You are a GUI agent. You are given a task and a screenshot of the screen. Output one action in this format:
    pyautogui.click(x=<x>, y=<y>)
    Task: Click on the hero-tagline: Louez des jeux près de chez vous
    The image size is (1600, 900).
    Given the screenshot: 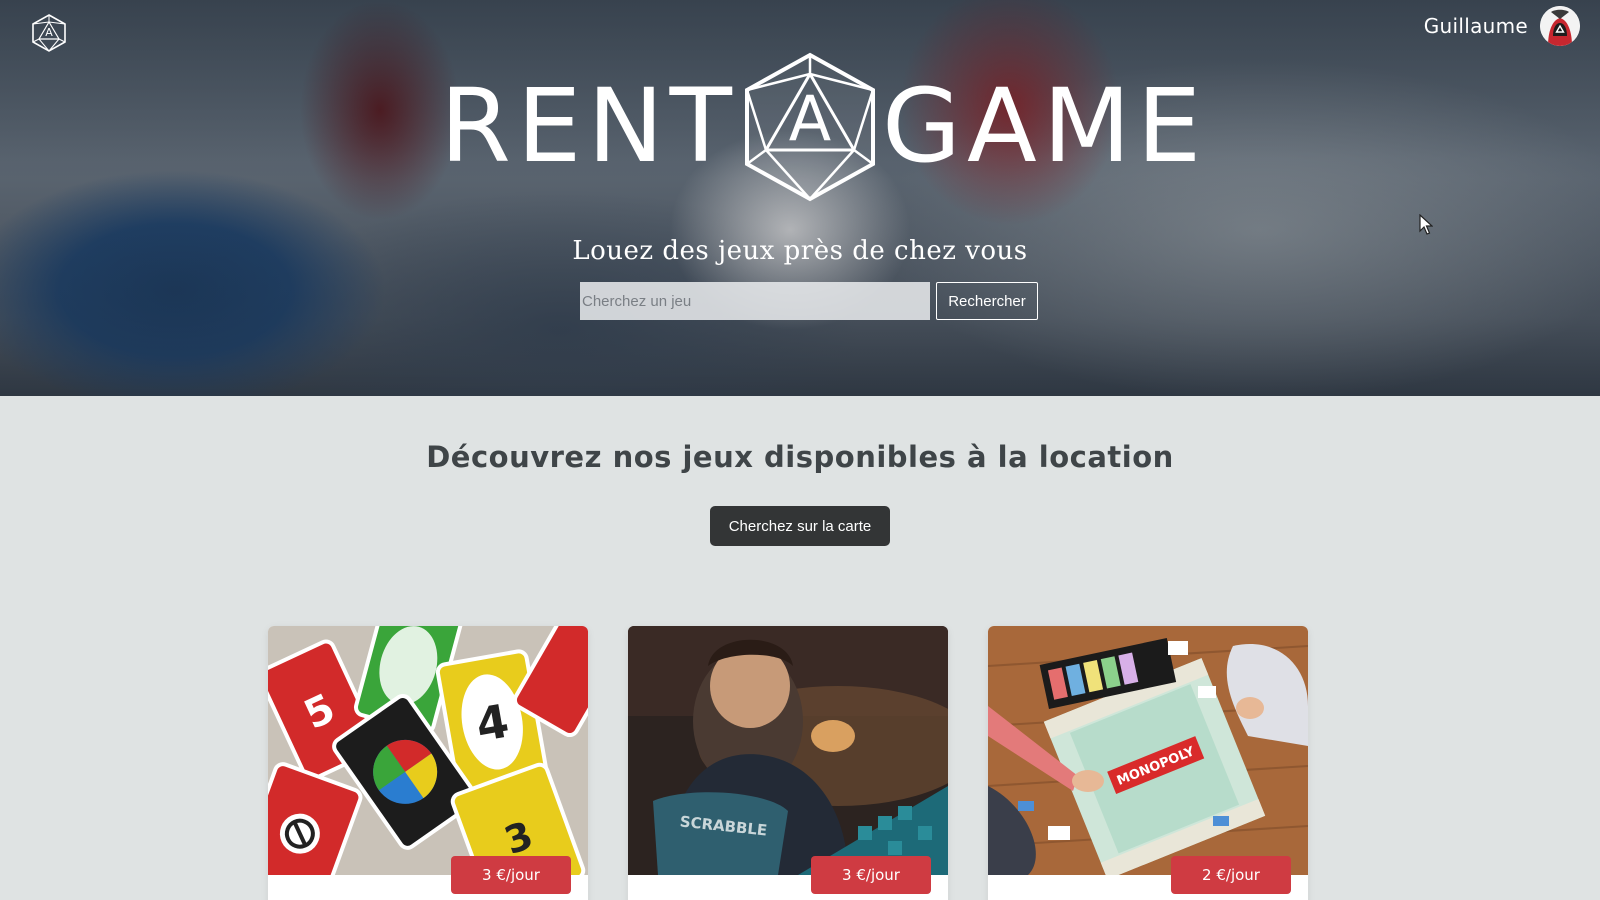 What is the action you would take?
    pyautogui.click(x=800, y=251)
    